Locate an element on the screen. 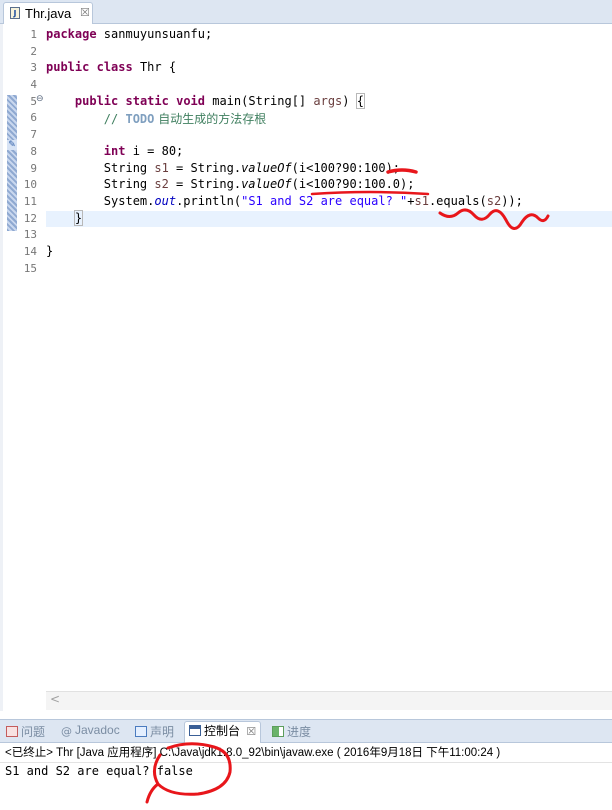 Image resolution: width=612 pixels, height=810 pixels. keyword: class is located at coordinates (114, 67).